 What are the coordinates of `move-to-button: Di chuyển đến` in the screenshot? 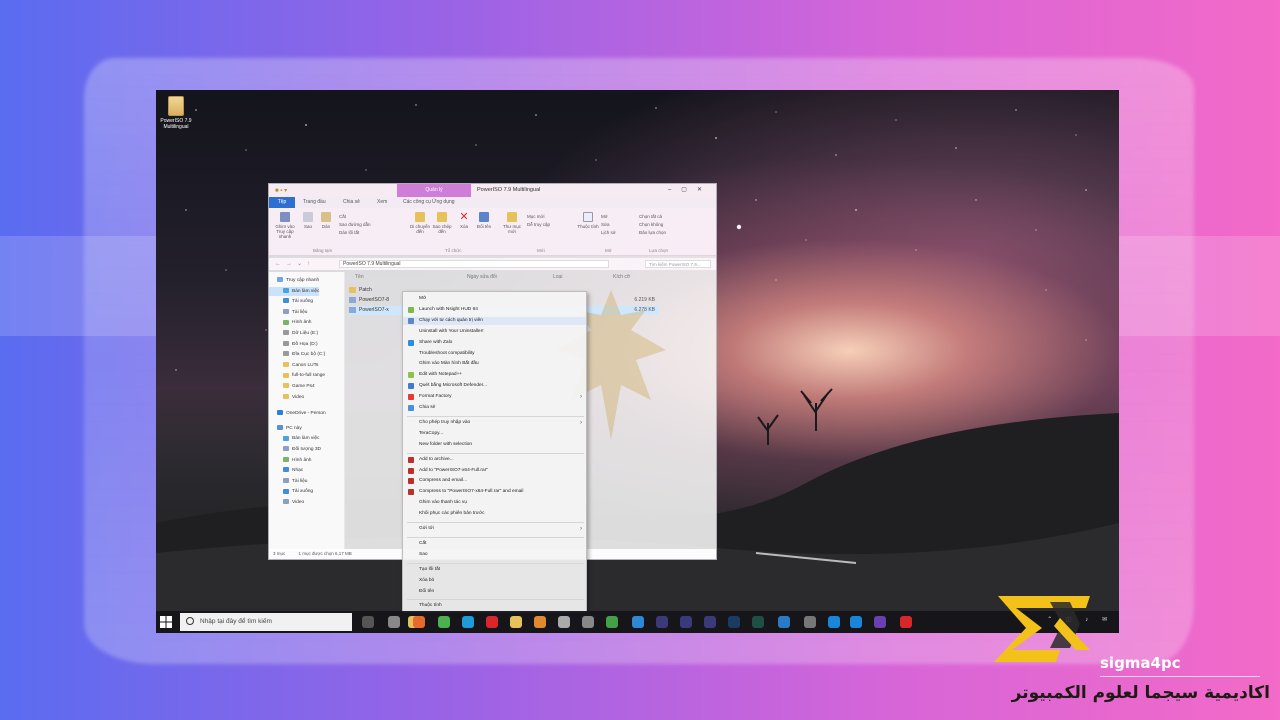 It's located at (420, 223).